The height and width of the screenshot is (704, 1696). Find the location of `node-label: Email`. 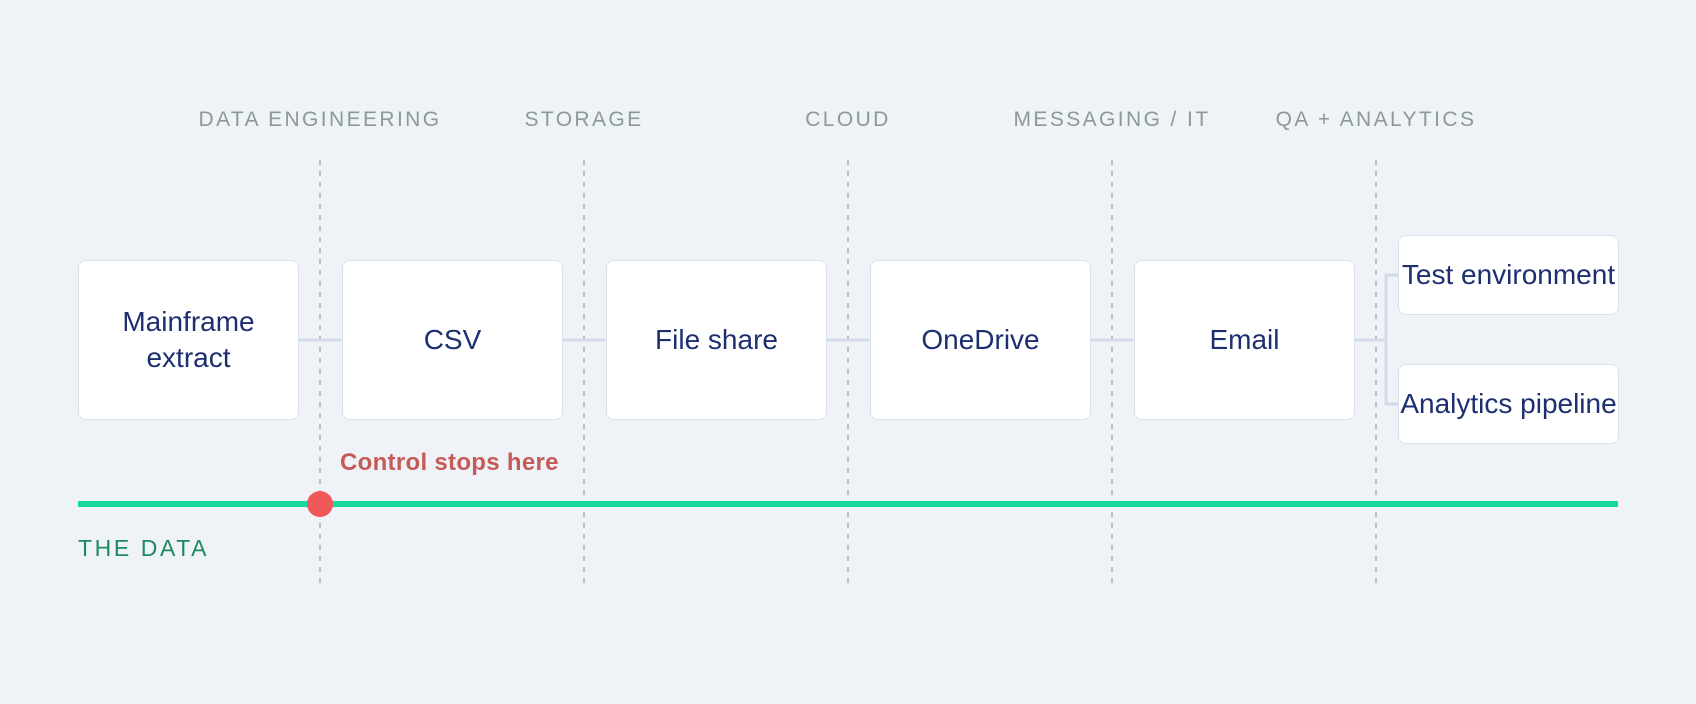

node-label: Email is located at coordinates (1244, 339).